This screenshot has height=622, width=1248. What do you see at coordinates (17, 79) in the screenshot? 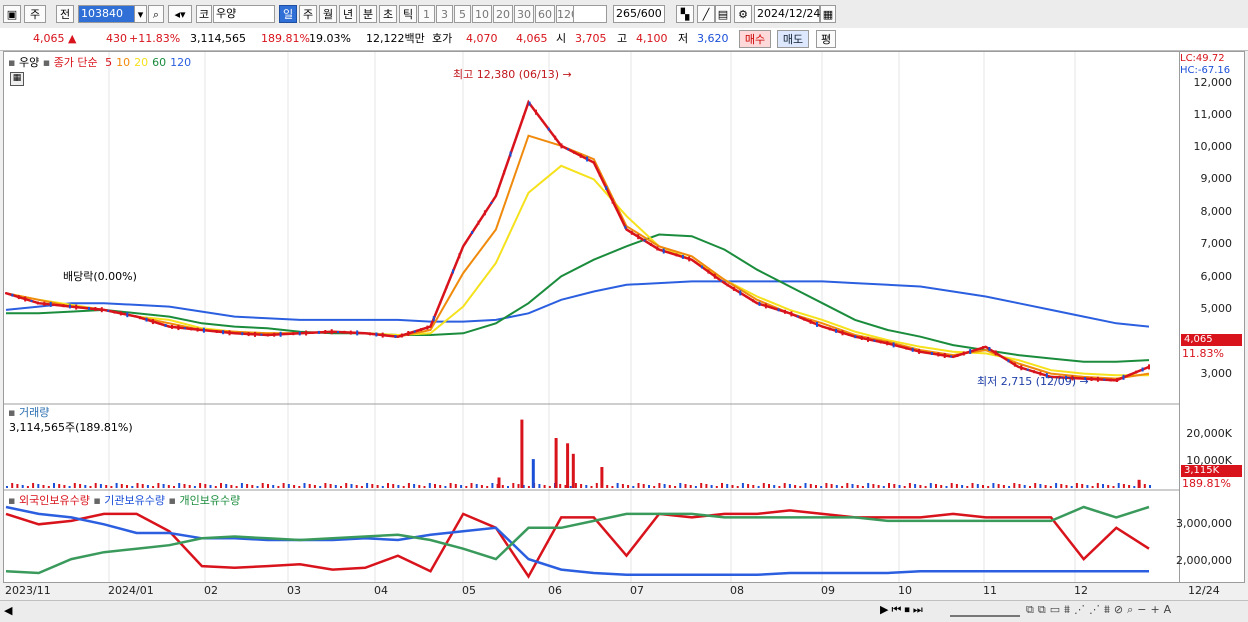
I see `table-icon: ▦` at bounding box center [17, 79].